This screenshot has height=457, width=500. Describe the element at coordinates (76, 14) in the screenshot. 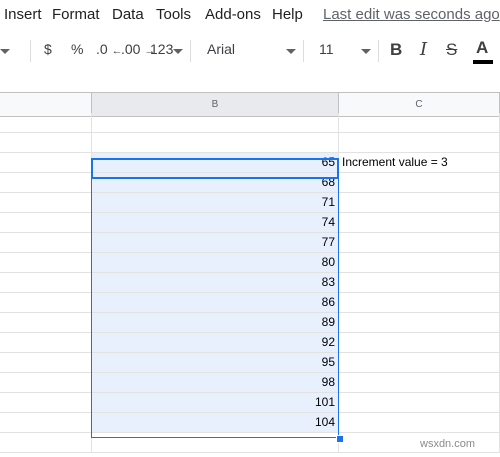

I see `menu-format: Format` at that location.